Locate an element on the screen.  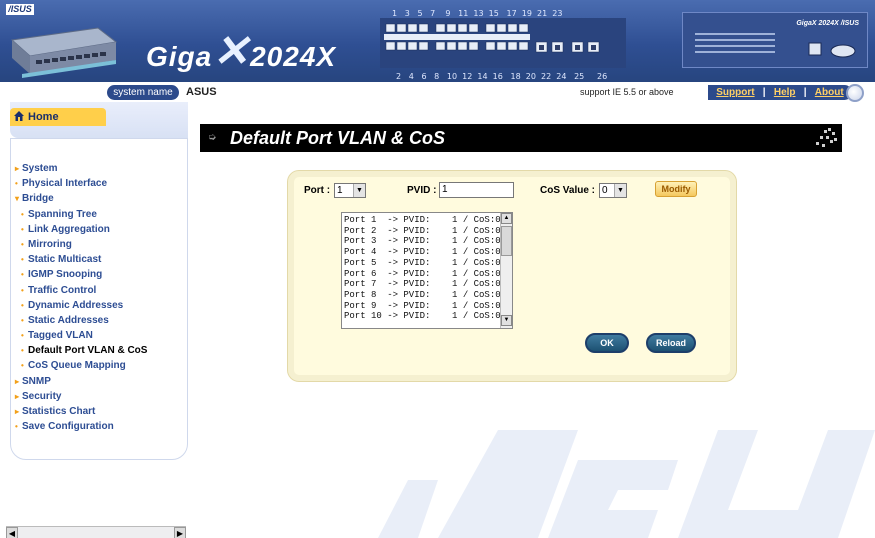
sidebar-item-spanning-tree: • Spanning Tree is located at coordinates (100, 214).